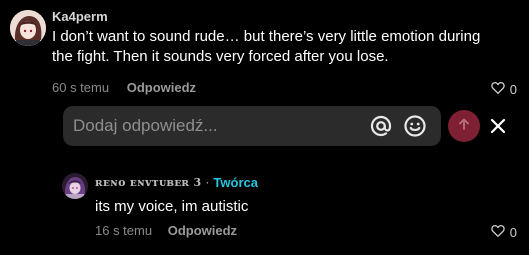  I want to click on emoji-button, so click(415, 126).